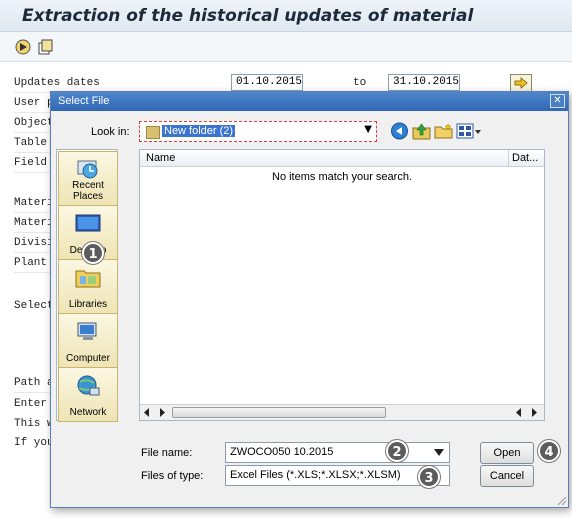  Describe the element at coordinates (507, 476) in the screenshot. I see `cancel-button: Cancel` at that location.